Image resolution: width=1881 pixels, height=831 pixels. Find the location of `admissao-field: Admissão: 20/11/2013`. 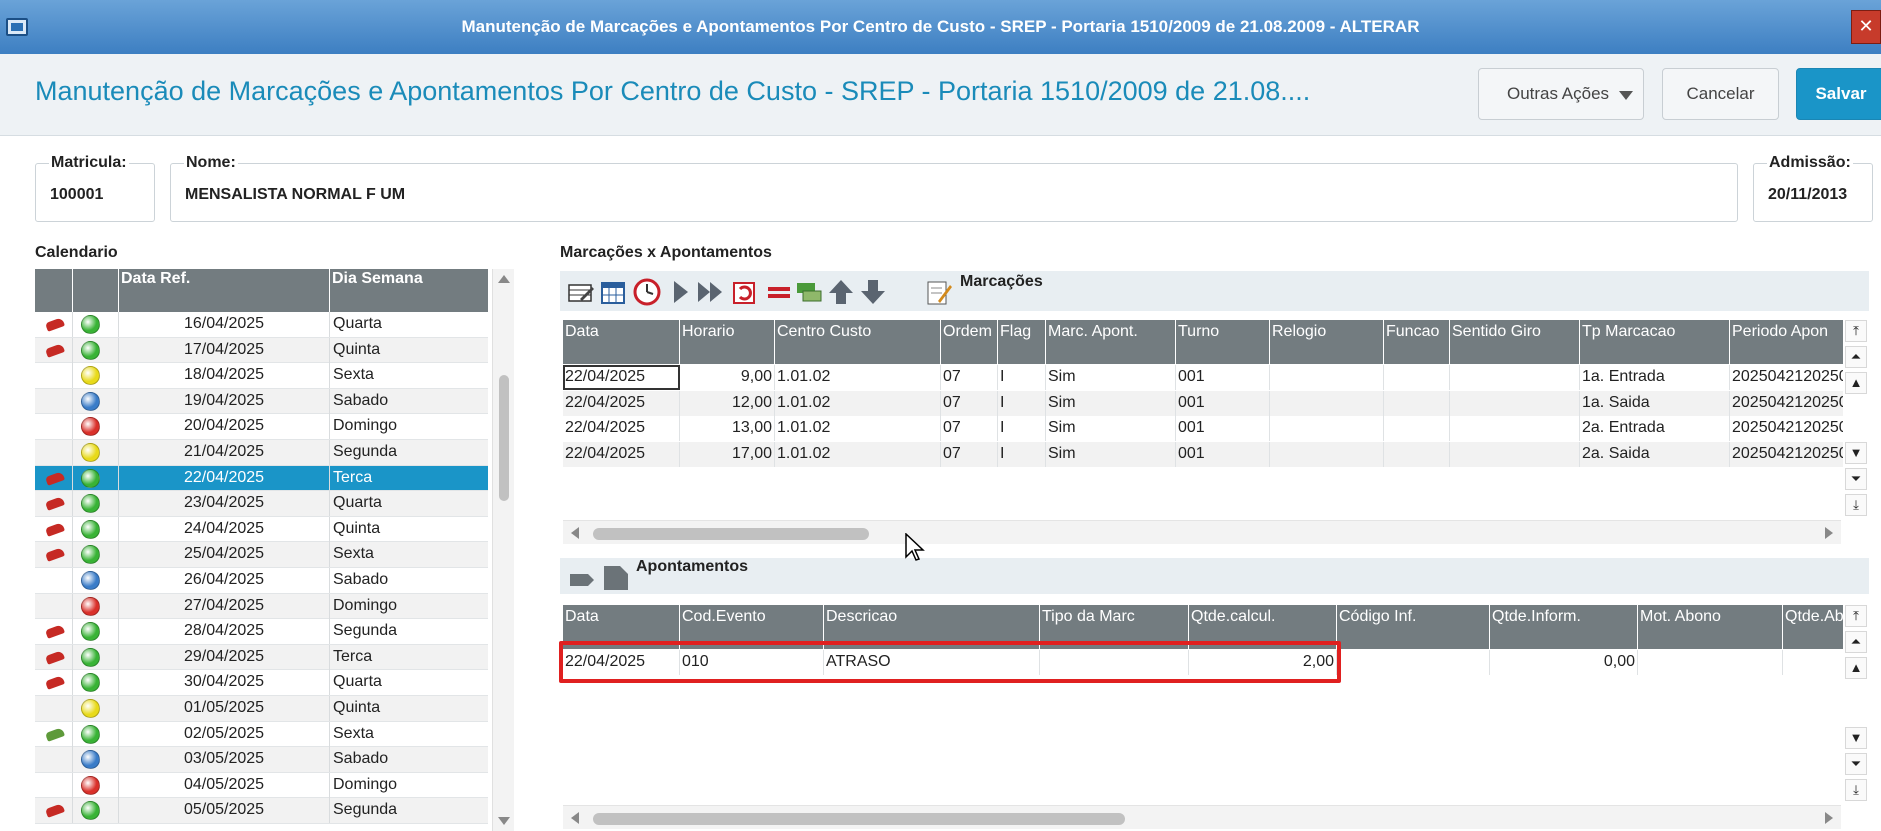

admissao-field: Admissão: 20/11/2013 is located at coordinates (1813, 188).